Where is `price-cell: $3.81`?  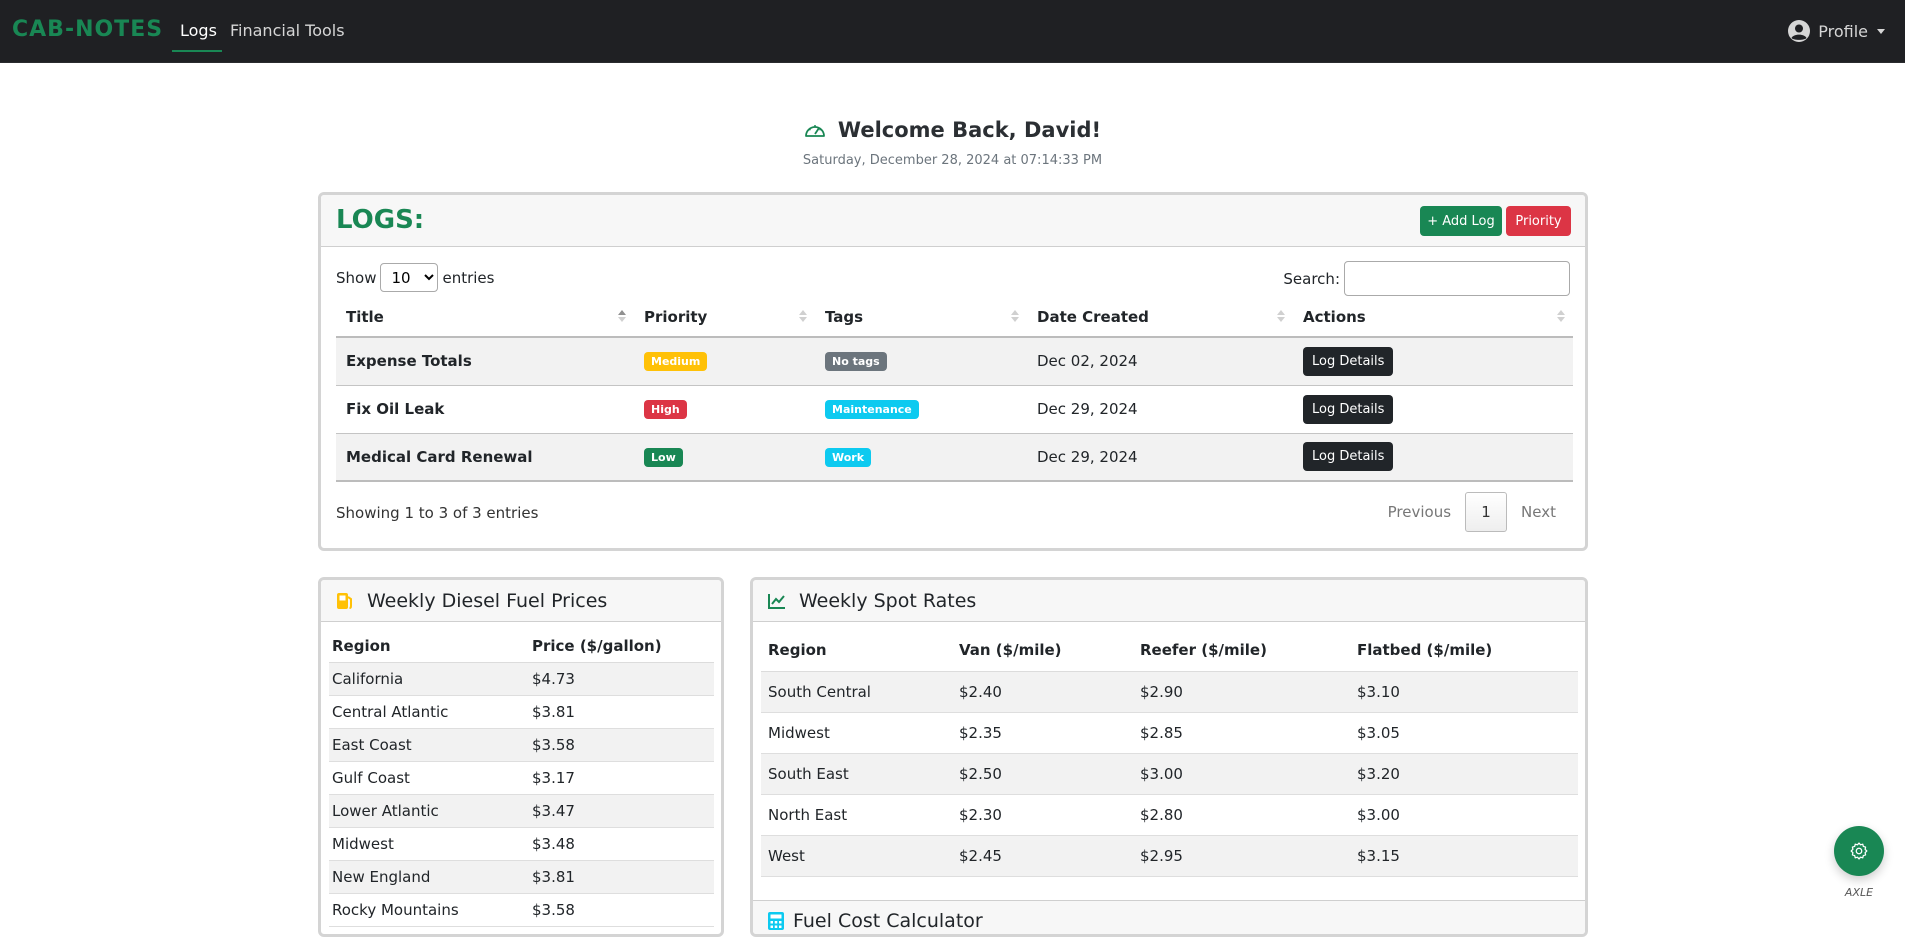 price-cell: $3.81 is located at coordinates (621, 877).